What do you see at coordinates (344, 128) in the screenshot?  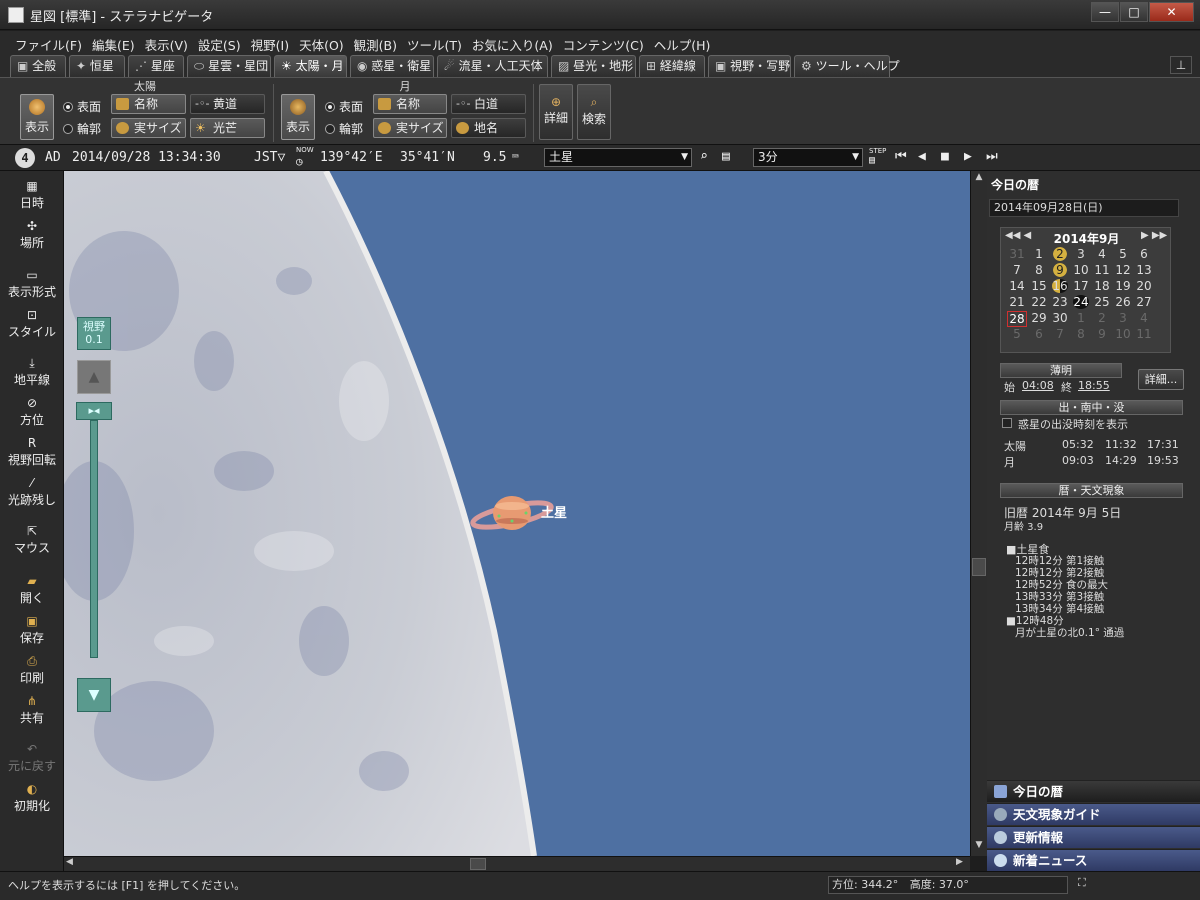 I see `moon-outline-radio: 輪郭` at bounding box center [344, 128].